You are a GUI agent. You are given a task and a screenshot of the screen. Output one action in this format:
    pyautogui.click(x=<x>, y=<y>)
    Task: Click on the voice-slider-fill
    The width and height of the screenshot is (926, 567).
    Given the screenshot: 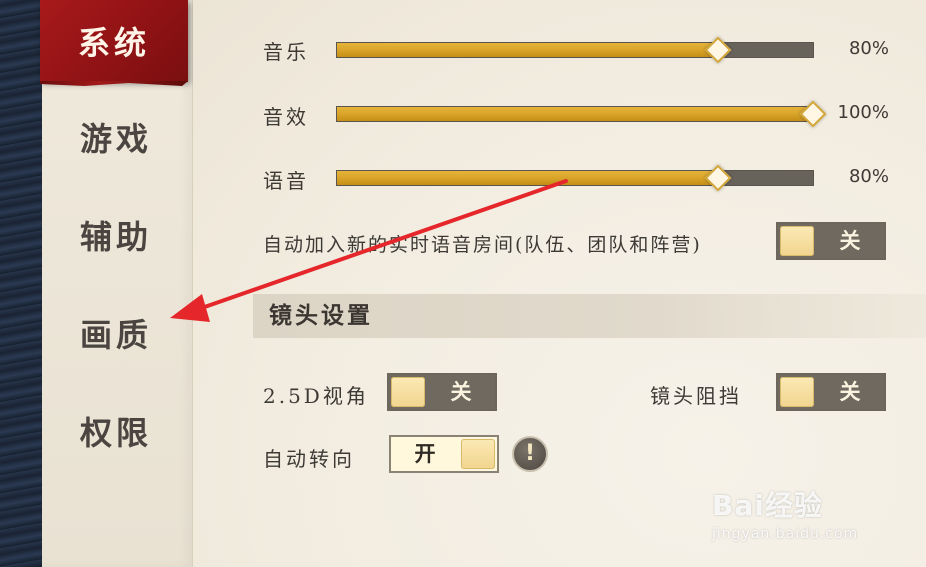 What is the action you would take?
    pyautogui.click(x=527, y=178)
    